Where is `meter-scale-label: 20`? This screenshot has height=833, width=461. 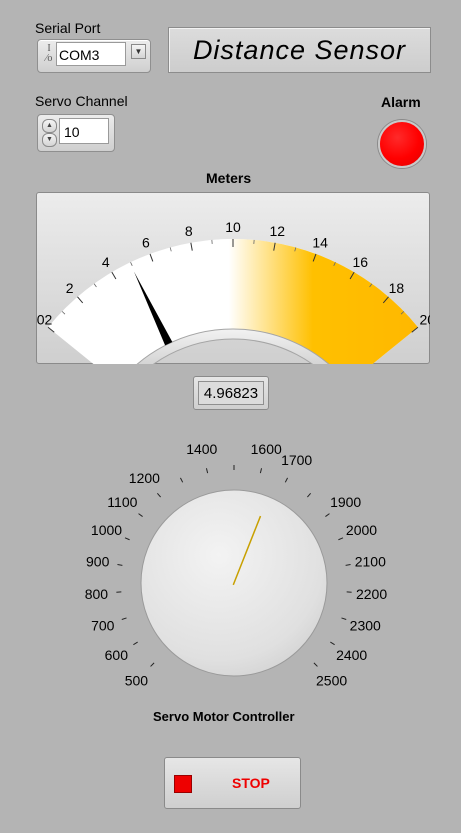 meter-scale-label: 20 is located at coordinates (424, 320).